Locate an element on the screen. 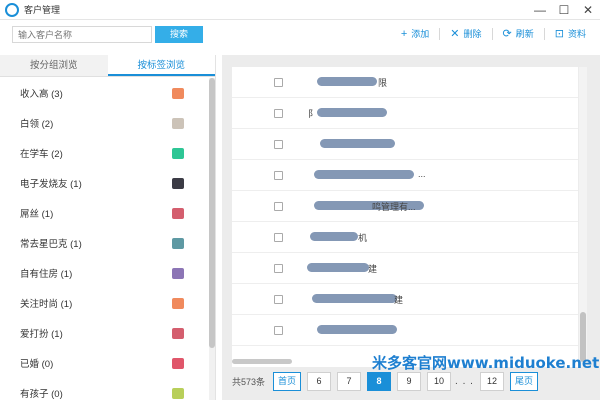 The height and width of the screenshot is (400, 600). profile-button: ⊡ 资料 is located at coordinates (570, 33).